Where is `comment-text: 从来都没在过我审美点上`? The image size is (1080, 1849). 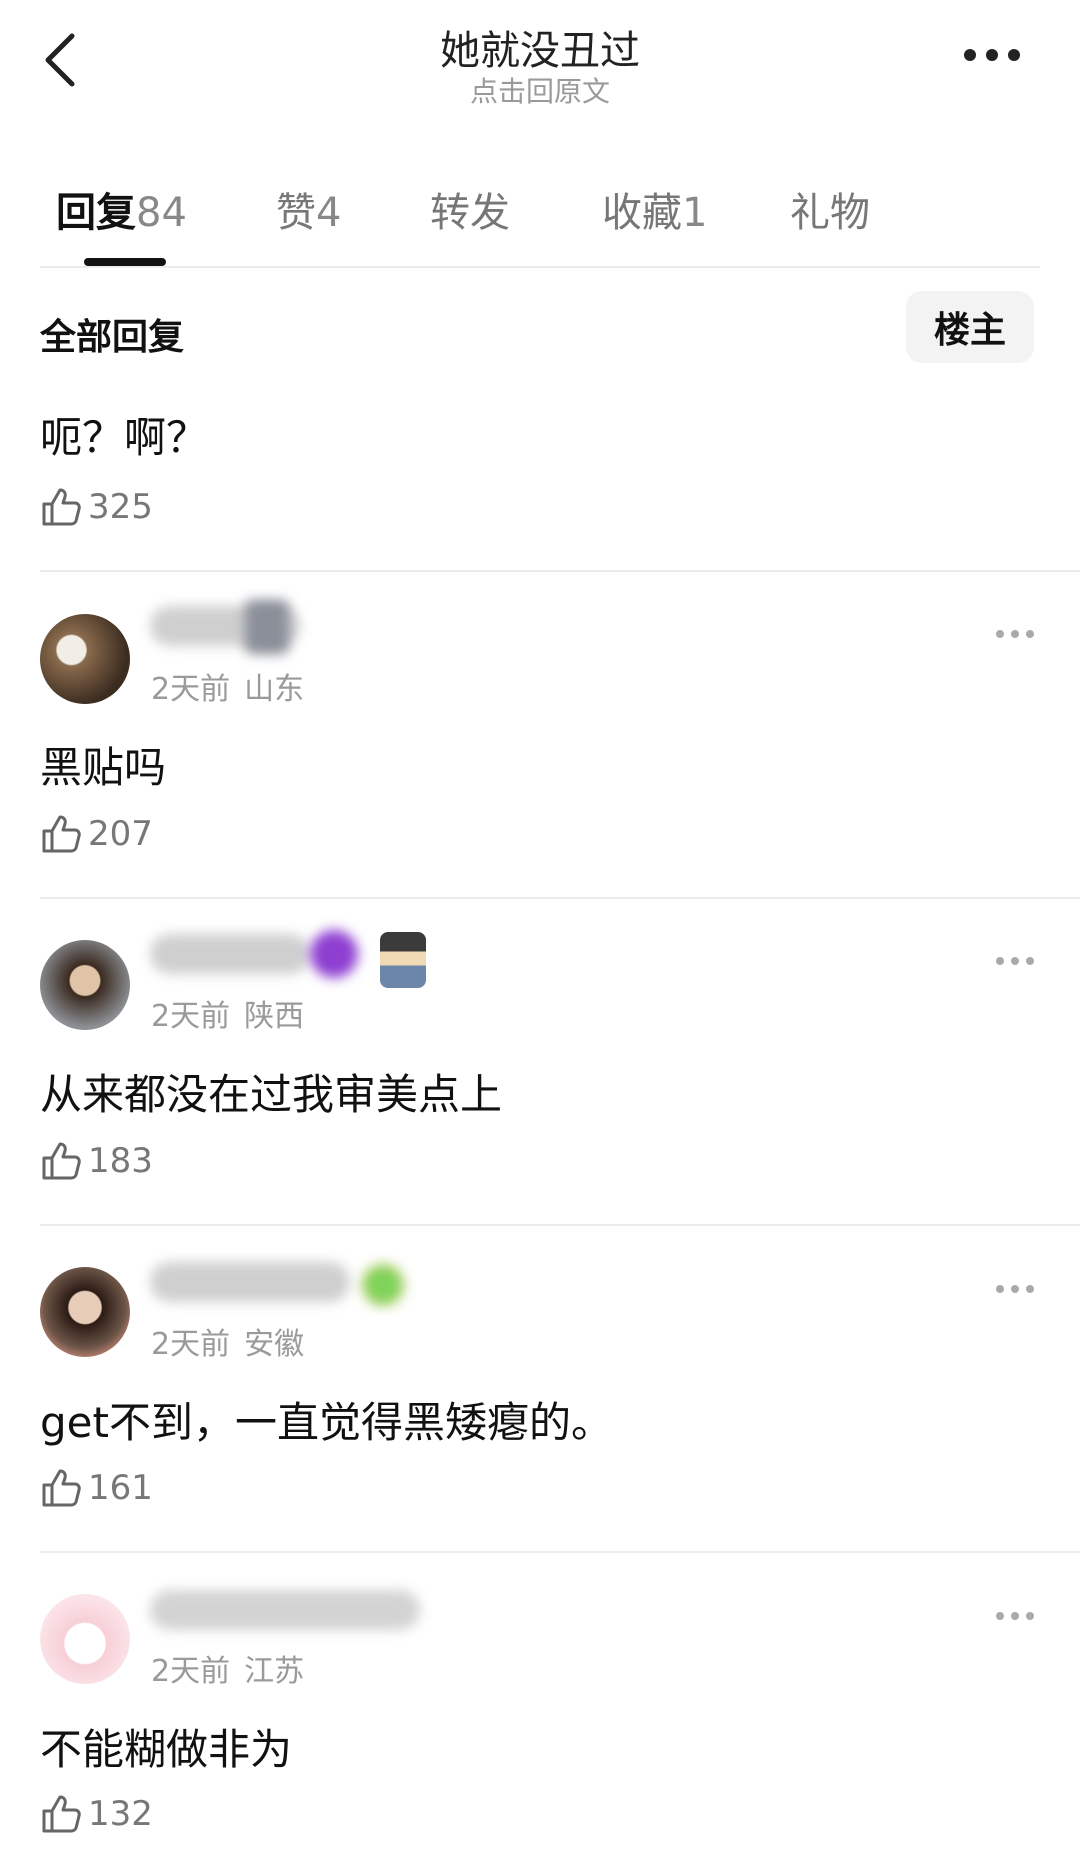
comment-text: 从来都没在过我审美点上 is located at coordinates (271, 1094).